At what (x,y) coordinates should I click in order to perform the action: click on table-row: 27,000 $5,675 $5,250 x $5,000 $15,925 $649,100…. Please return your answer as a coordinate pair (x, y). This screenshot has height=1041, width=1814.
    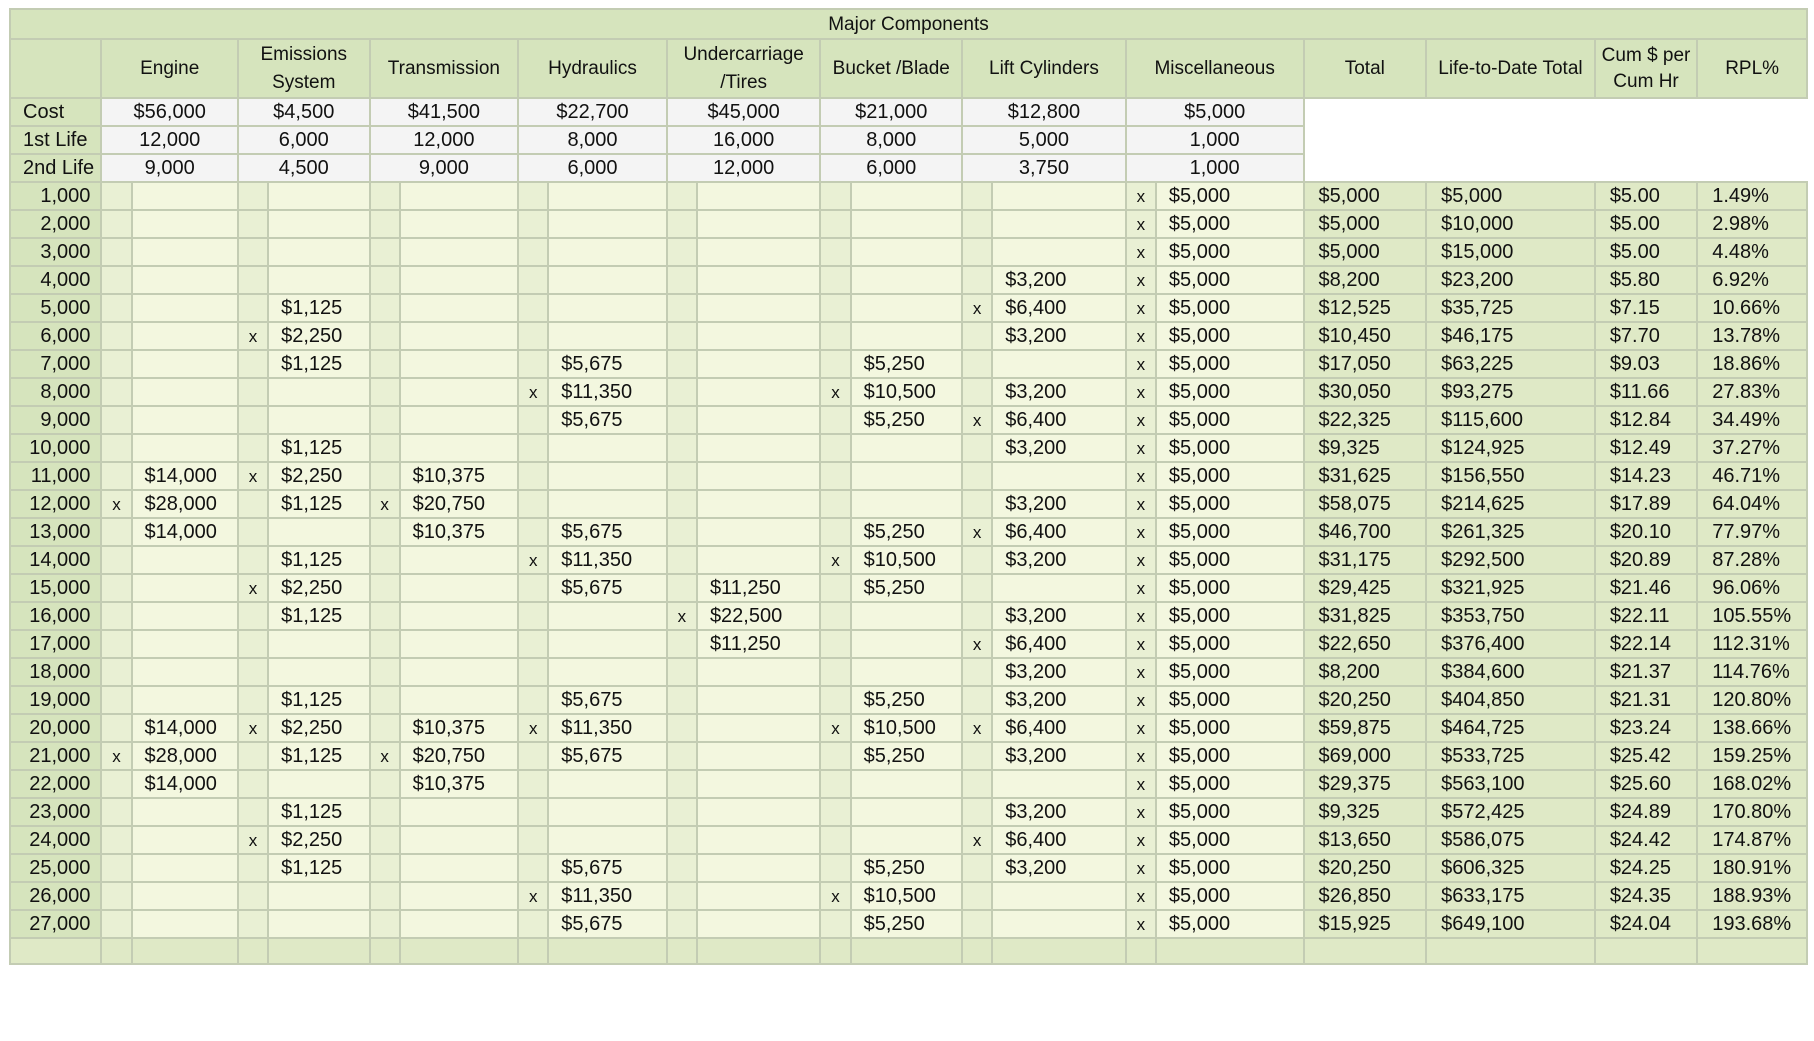
    Looking at the image, I should click on (908, 924).